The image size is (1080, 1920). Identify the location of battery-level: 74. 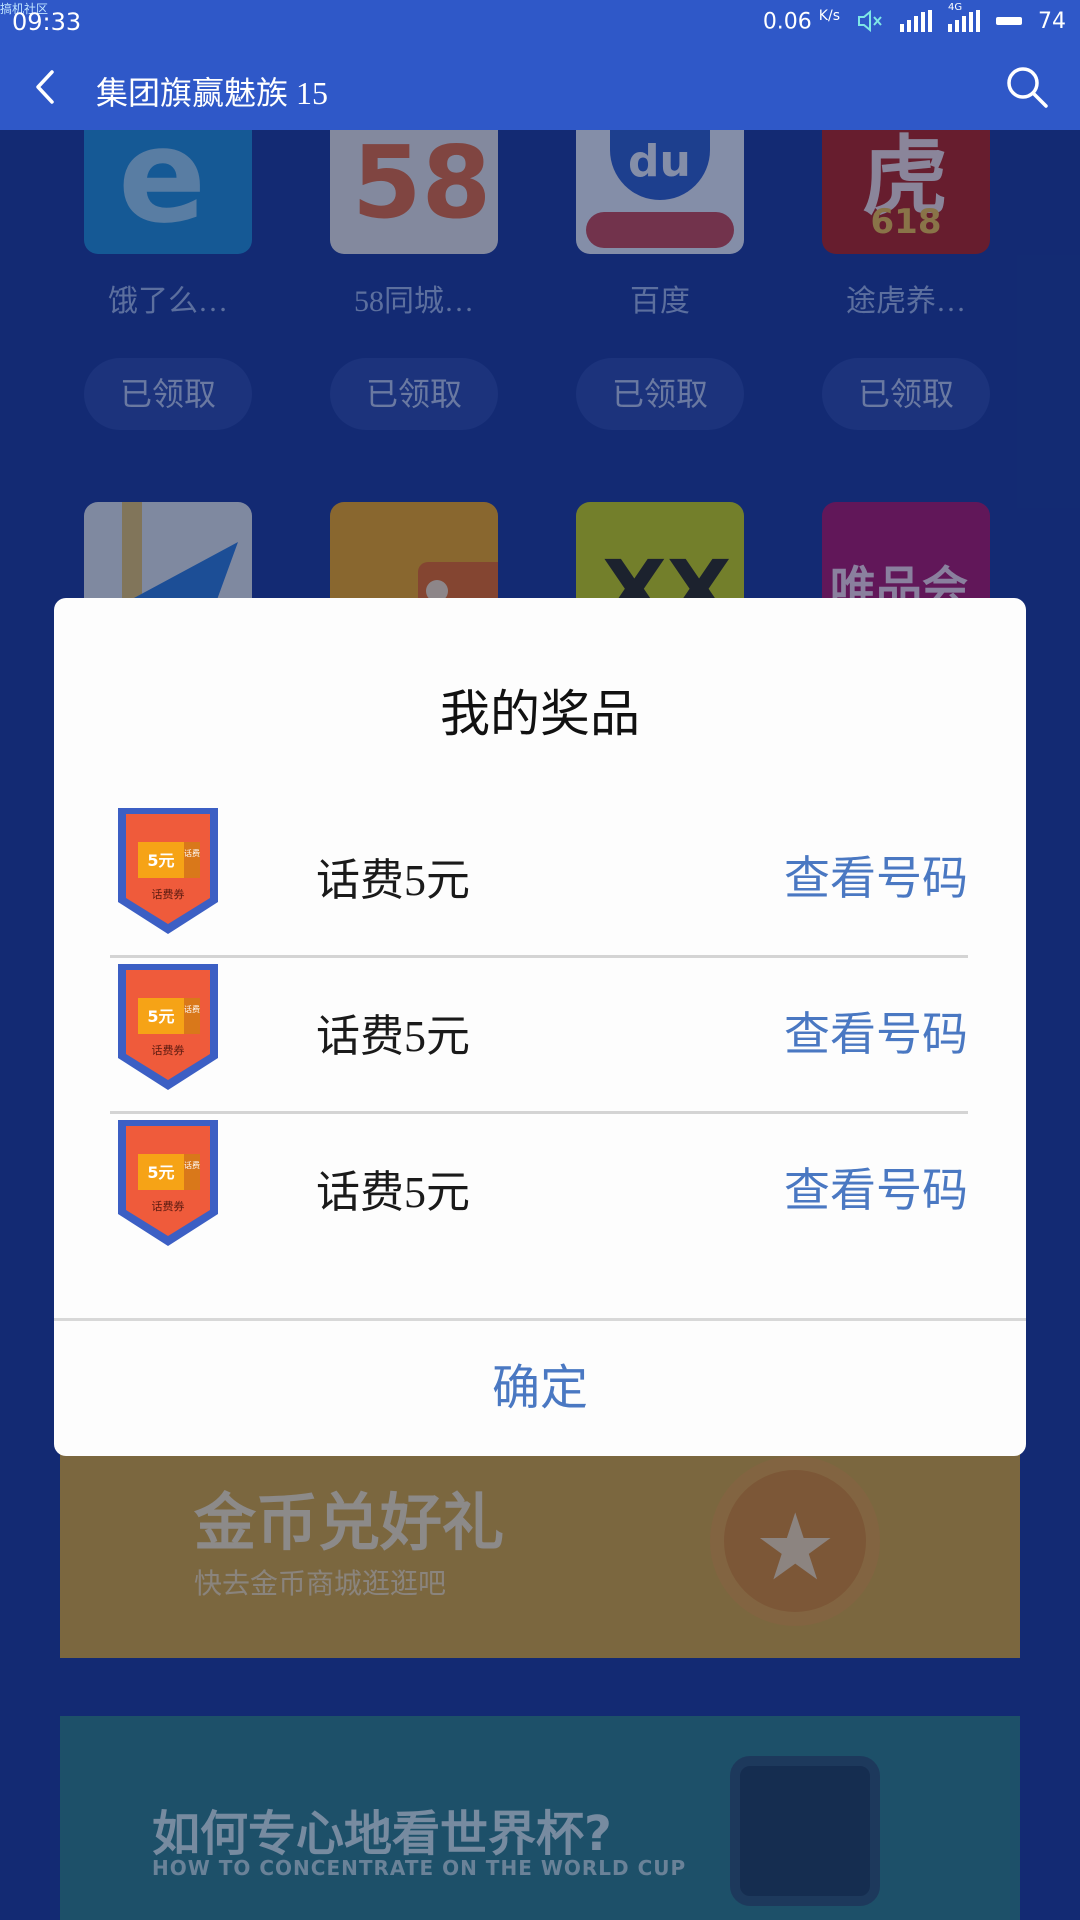
(1052, 21).